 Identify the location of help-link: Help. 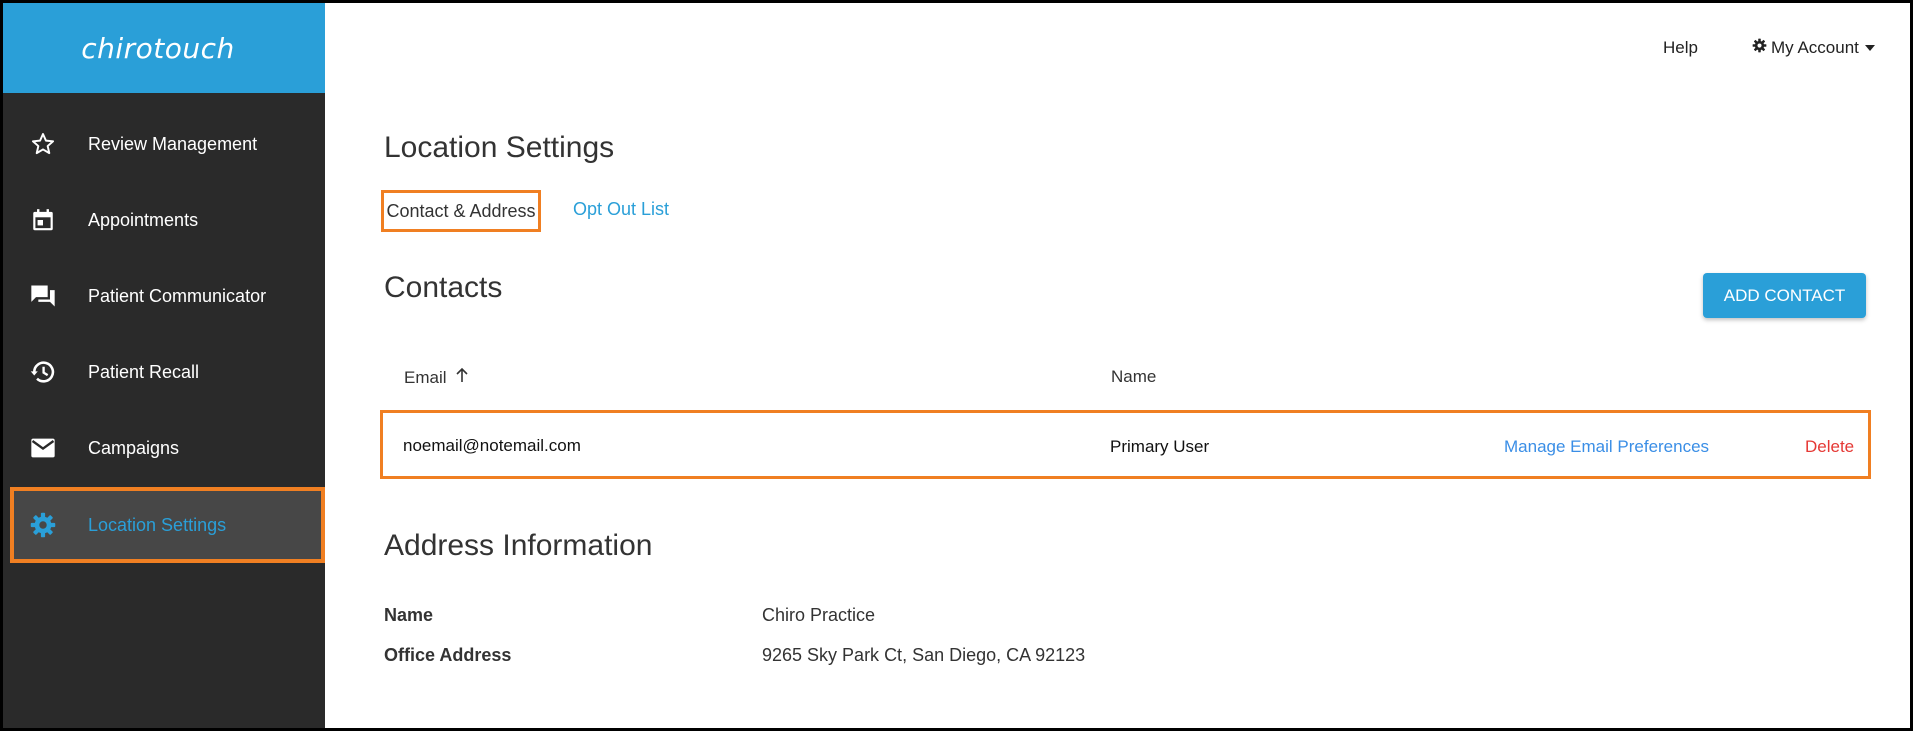
(1680, 48).